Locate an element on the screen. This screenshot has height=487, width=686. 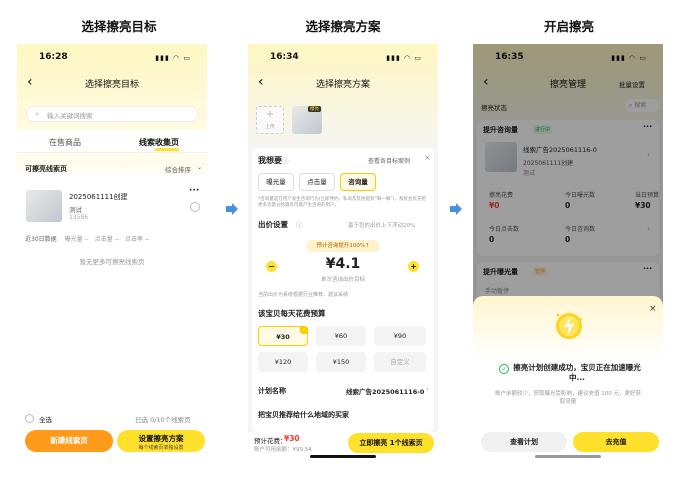
success-note: 账户余额较少，获取曝光受影响，建议充值 100 元，更好获取流量 is located at coordinates (568, 398).